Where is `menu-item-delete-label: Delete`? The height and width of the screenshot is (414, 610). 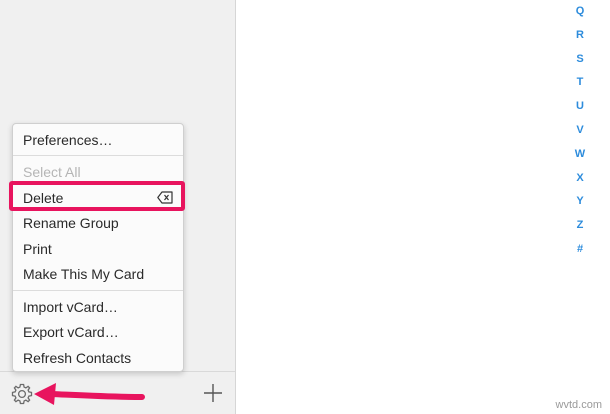 menu-item-delete-label: Delete is located at coordinates (43, 198).